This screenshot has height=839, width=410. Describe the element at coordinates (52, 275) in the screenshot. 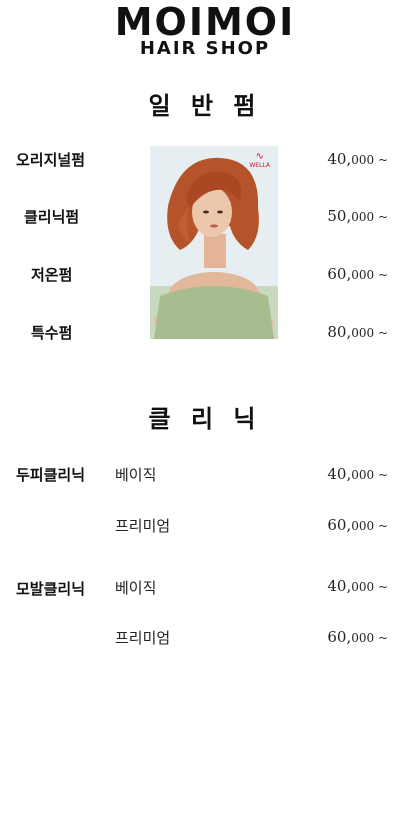

I see `menu-item-name: 저온펌` at that location.